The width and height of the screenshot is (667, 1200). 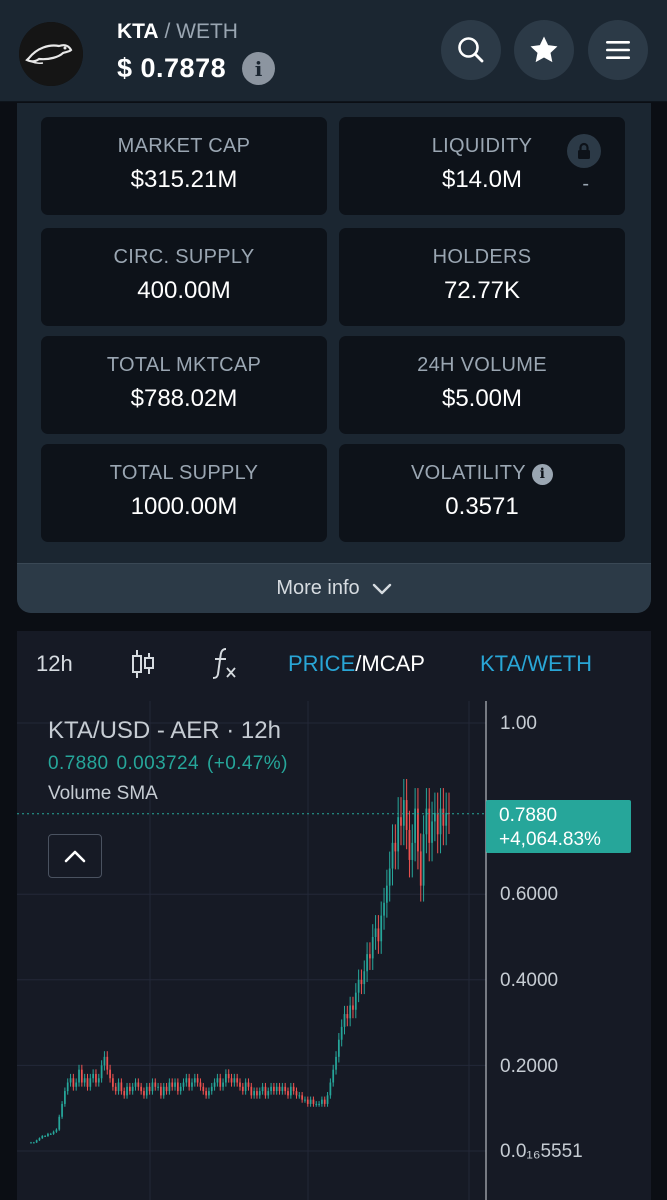 What do you see at coordinates (172, 68) in the screenshot?
I see `header-price: $ 0.7878` at bounding box center [172, 68].